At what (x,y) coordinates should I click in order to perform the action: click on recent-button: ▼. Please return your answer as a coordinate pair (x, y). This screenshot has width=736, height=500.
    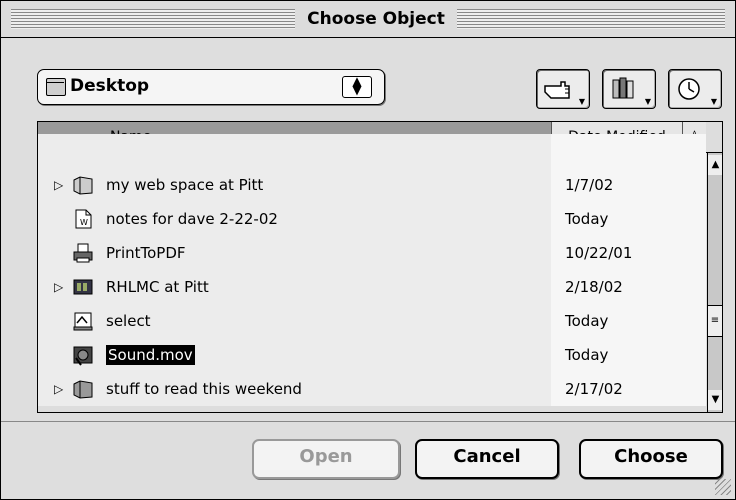
    Looking at the image, I should click on (695, 89).